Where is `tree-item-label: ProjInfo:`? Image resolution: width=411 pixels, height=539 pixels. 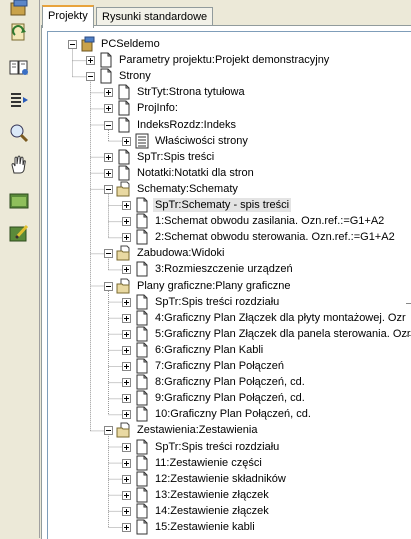 tree-item-label: ProjInfo: is located at coordinates (157, 108).